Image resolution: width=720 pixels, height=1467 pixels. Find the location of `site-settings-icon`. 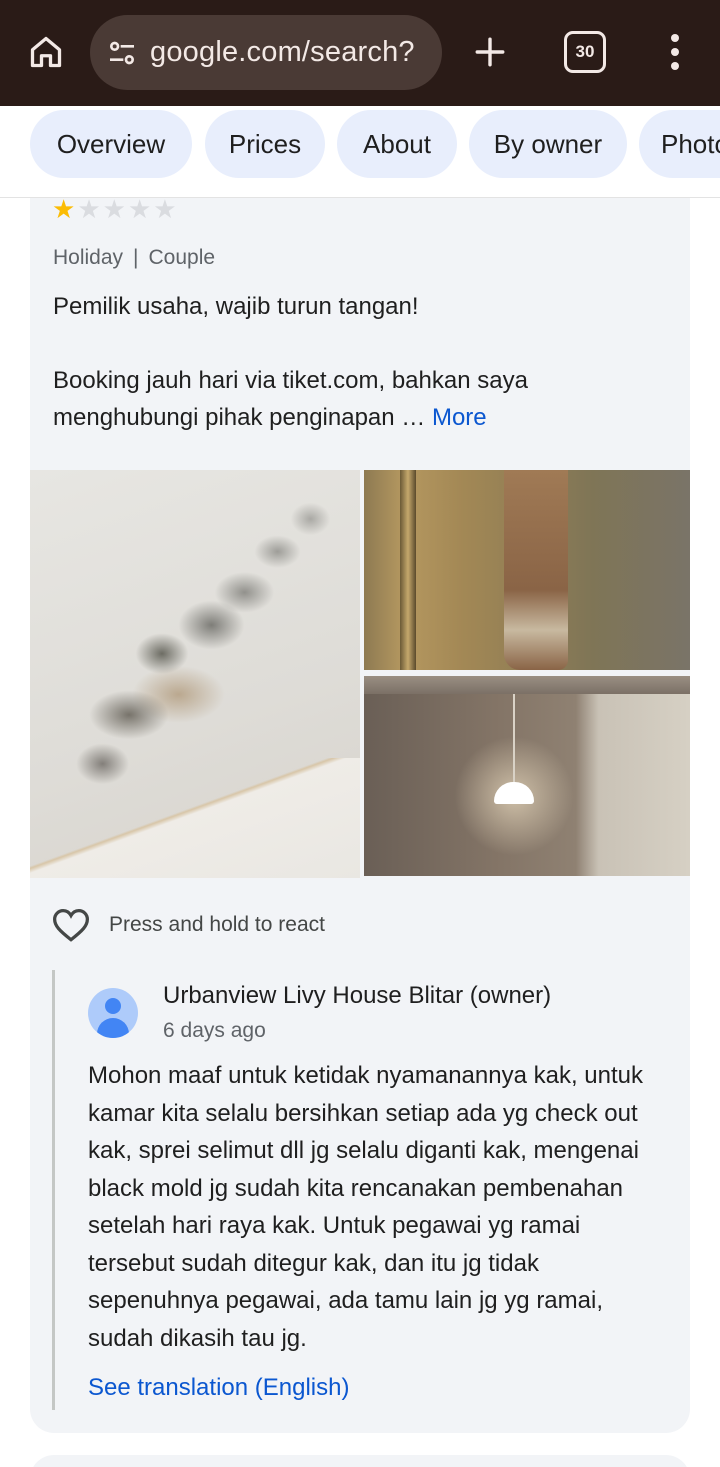

site-settings-icon is located at coordinates (122, 53).